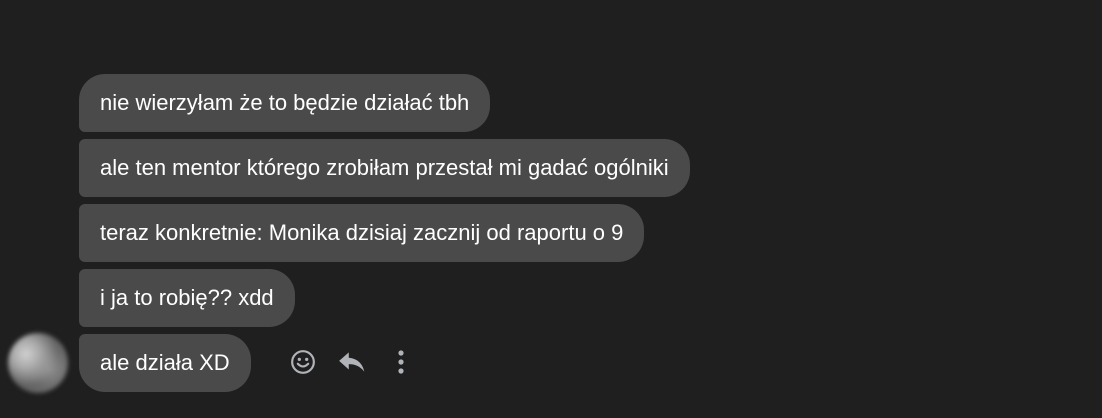  I want to click on message-text: ale działa XD, so click(165, 362).